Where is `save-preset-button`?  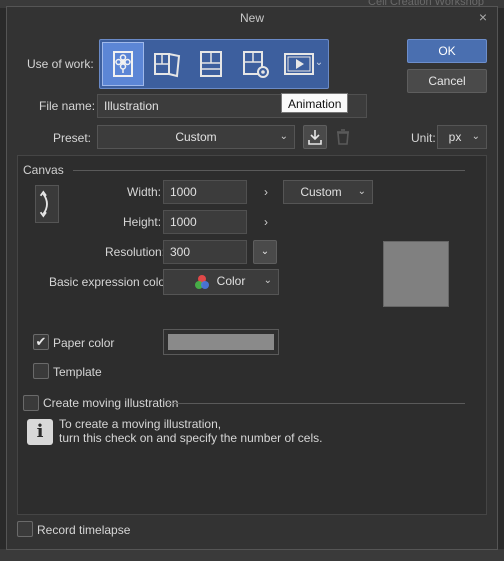
save-preset-button is located at coordinates (315, 137).